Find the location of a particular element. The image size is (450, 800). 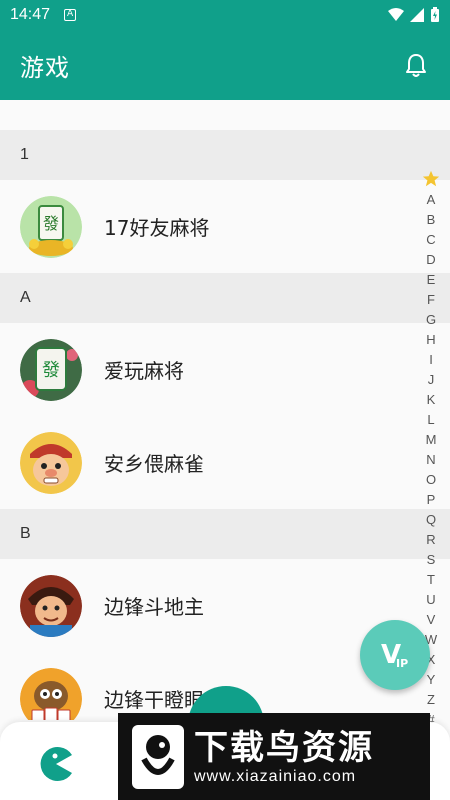

wifi-icon is located at coordinates (396, 14).